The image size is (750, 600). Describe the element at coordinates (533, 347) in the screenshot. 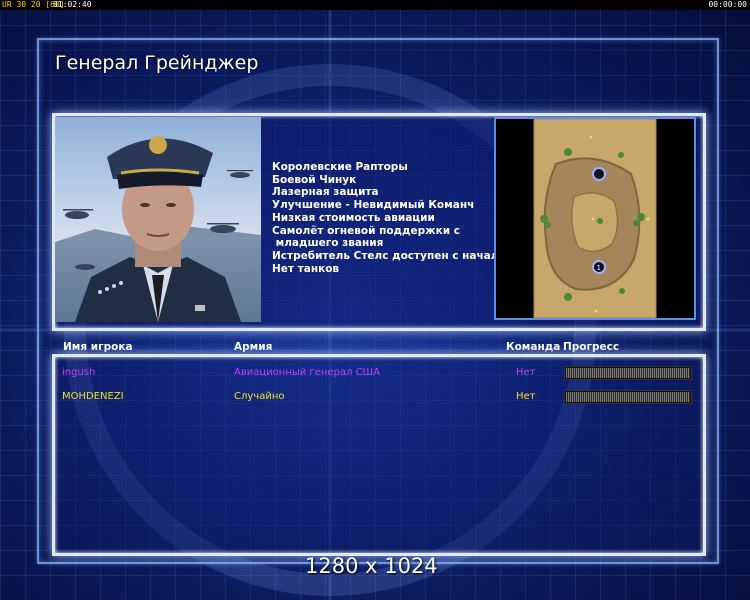

I see `column-header-team: Команда` at that location.